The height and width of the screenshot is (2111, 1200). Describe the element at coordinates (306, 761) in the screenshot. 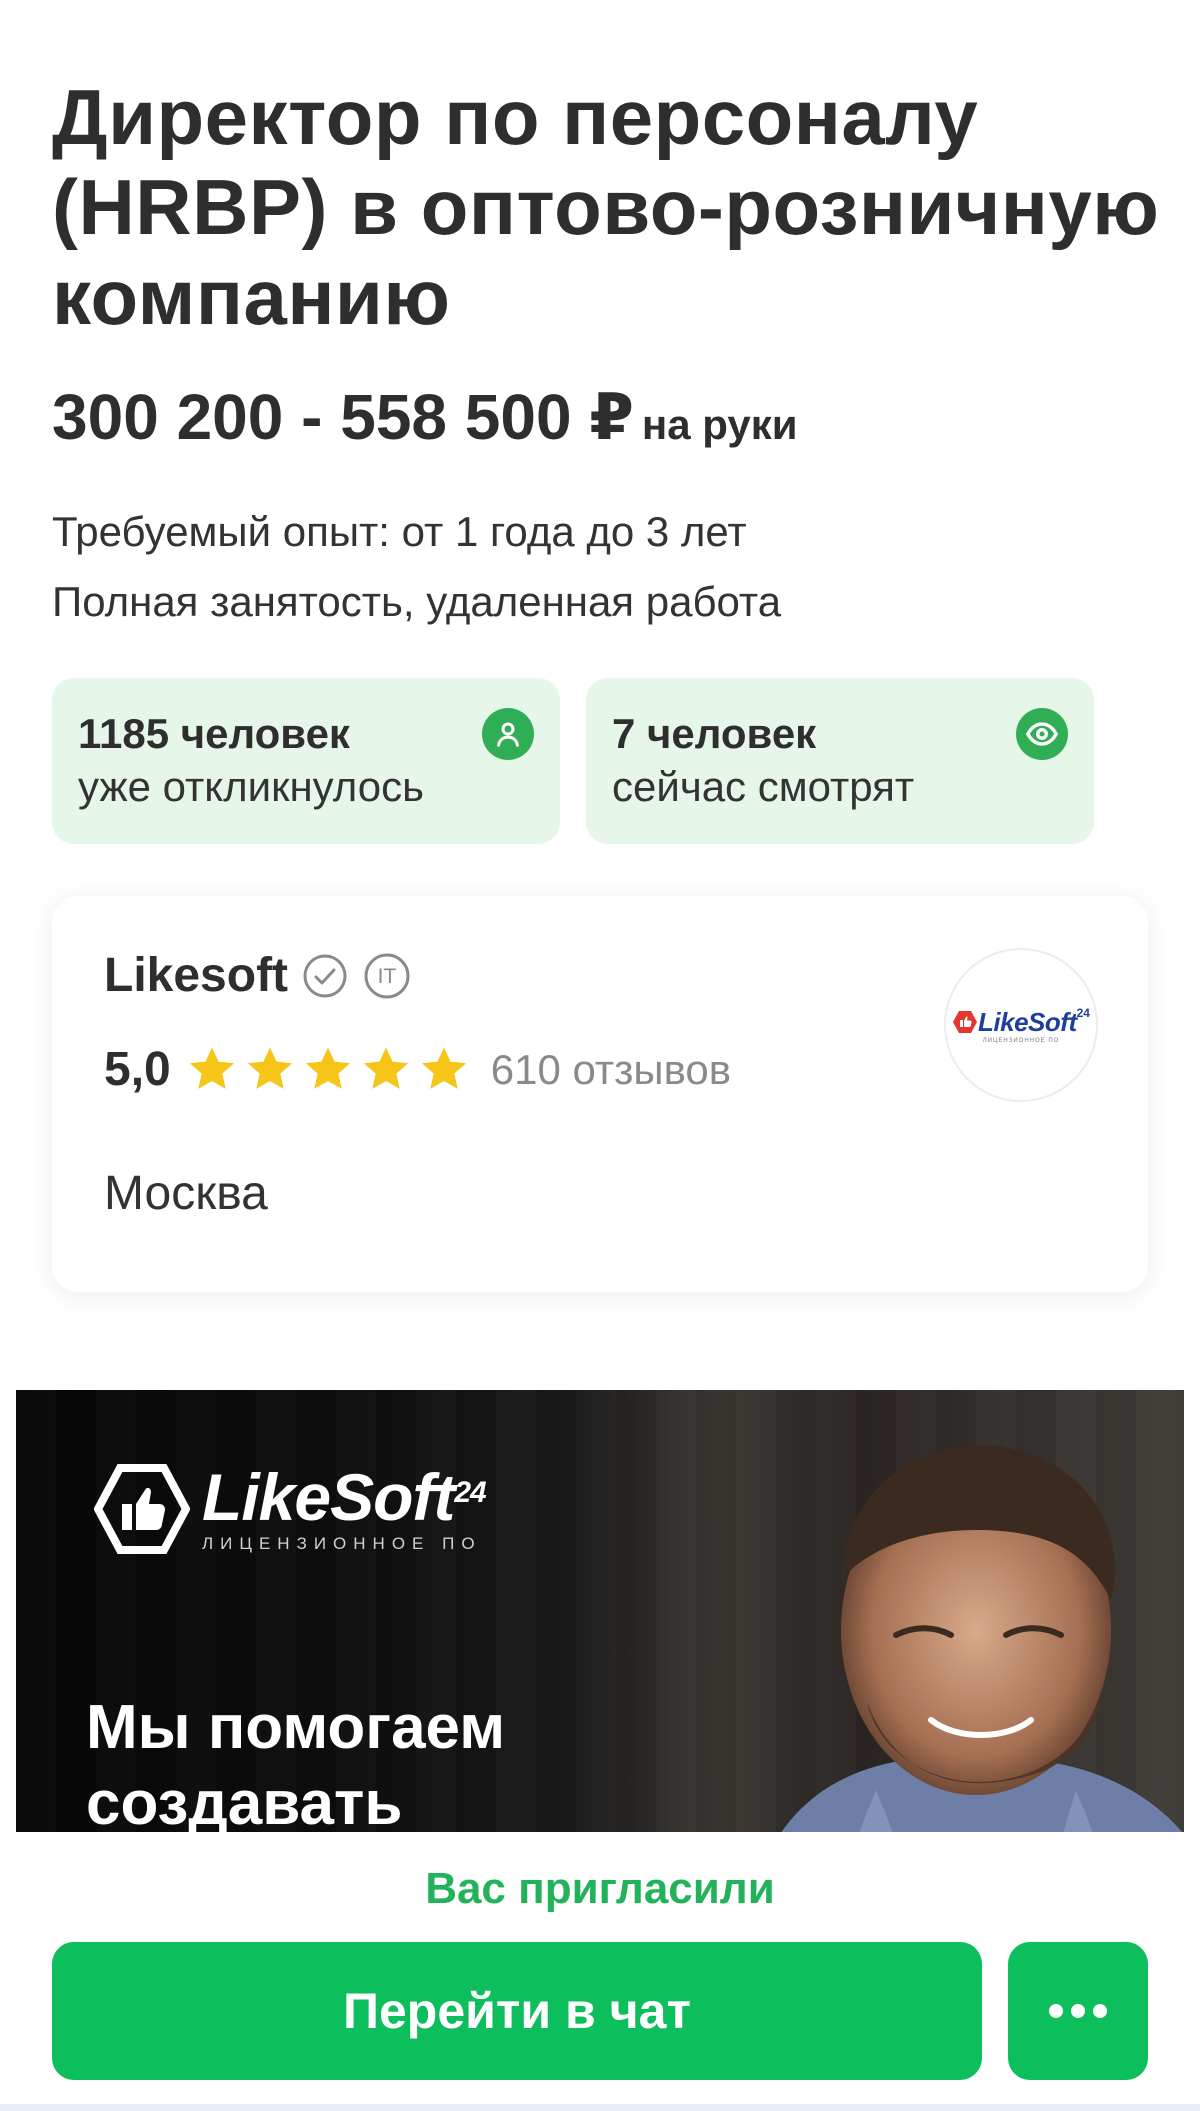

I see `responded-stat-card: 1185 человек уже откликнулось` at that location.